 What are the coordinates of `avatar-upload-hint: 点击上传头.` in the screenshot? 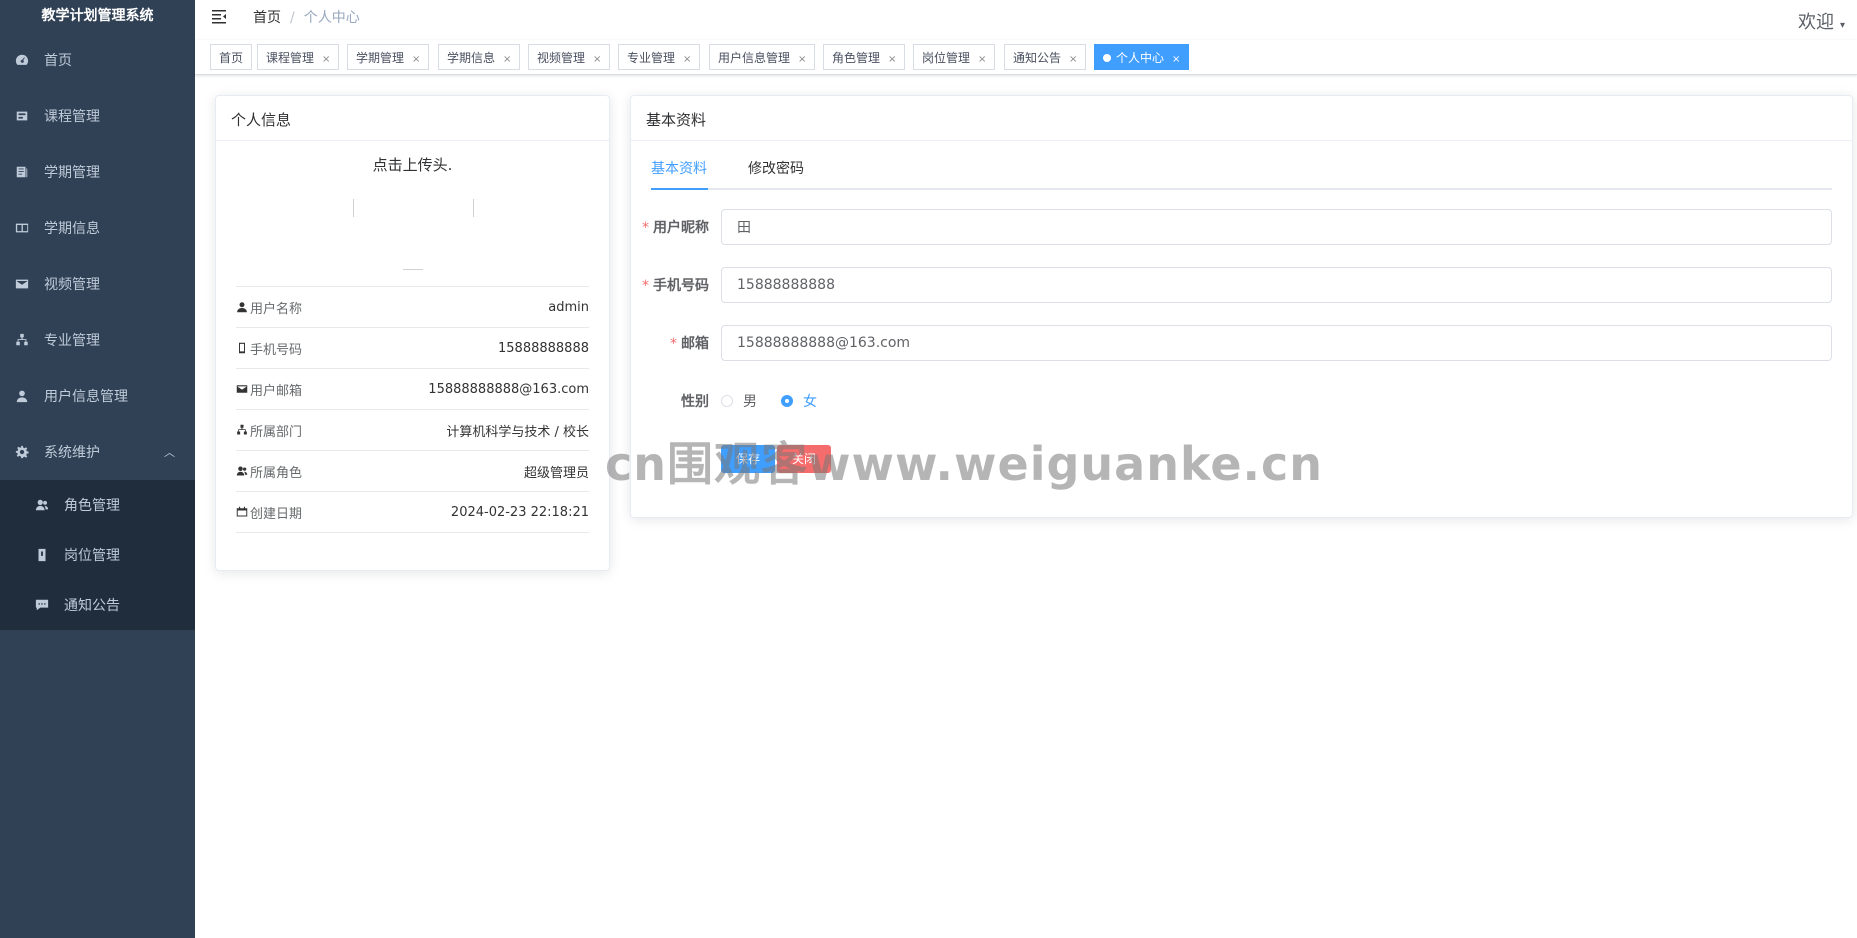 It's located at (412, 165).